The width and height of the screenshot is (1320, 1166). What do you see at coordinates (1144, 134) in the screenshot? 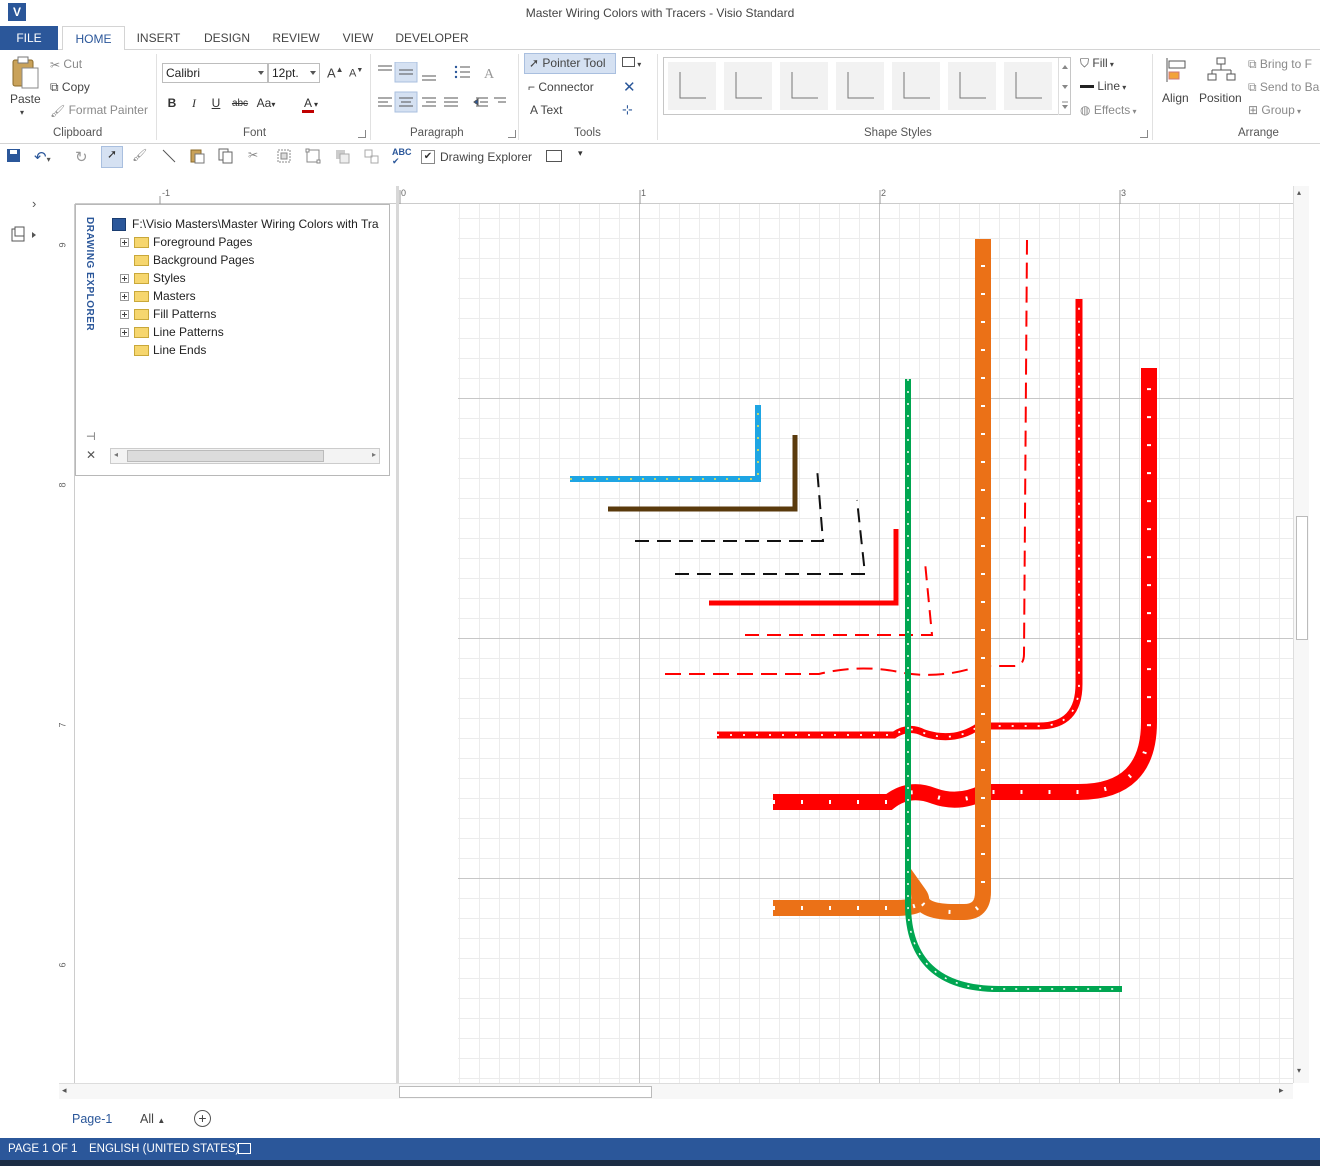
I see `shape-styles-dialog-launcher` at bounding box center [1144, 134].